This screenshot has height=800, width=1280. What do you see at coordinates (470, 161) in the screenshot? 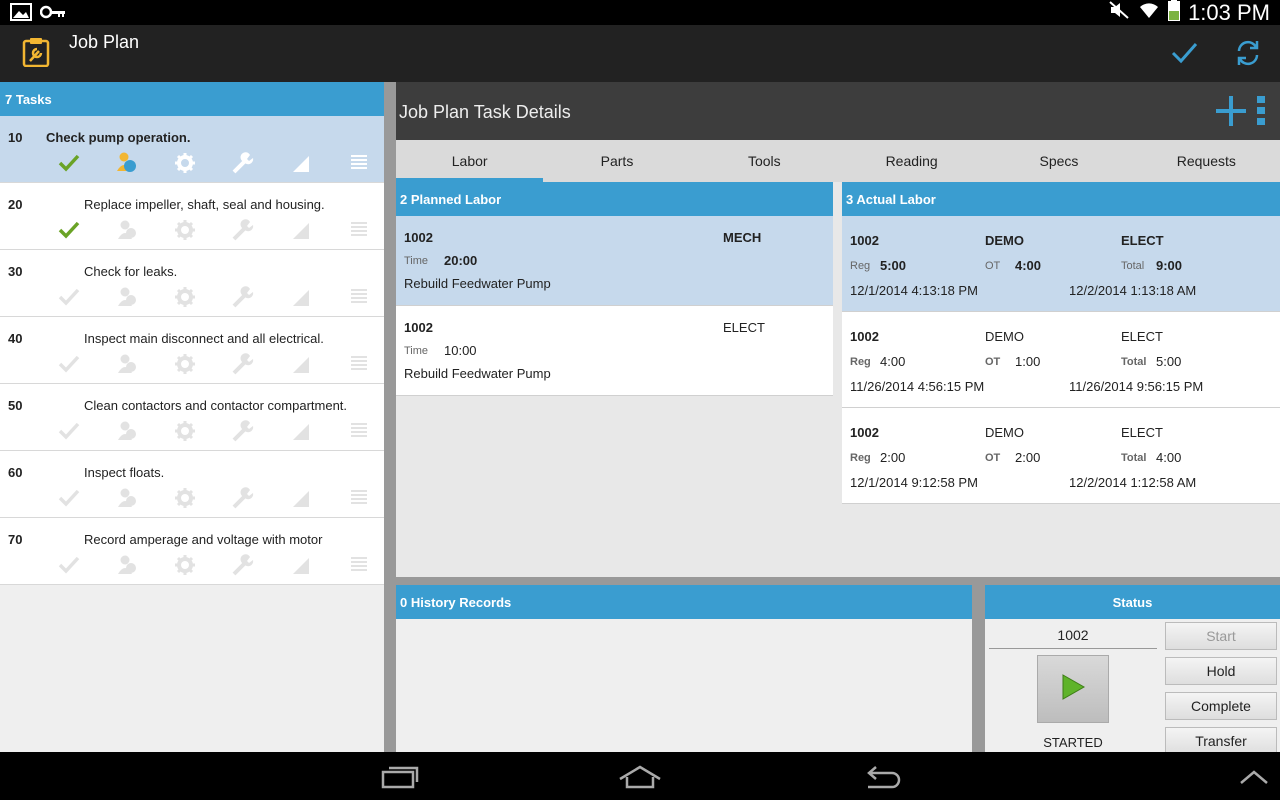
I see `tab-labor: Labor` at bounding box center [470, 161].